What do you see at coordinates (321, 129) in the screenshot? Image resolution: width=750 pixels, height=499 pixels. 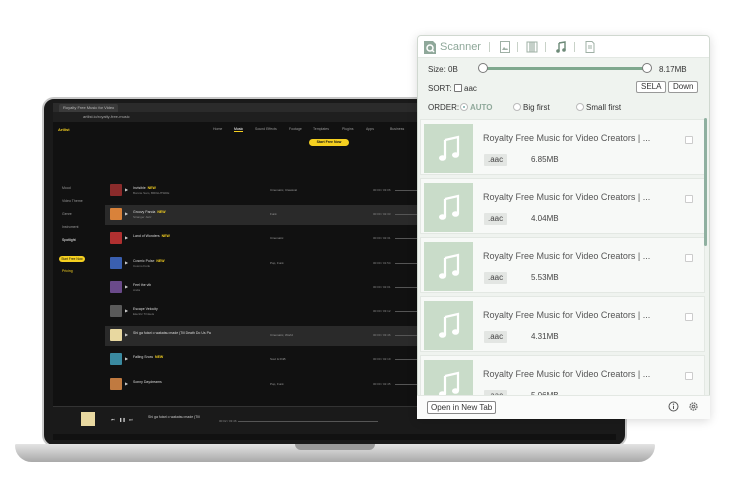 I see `nav-item-templates: Templates` at bounding box center [321, 129].